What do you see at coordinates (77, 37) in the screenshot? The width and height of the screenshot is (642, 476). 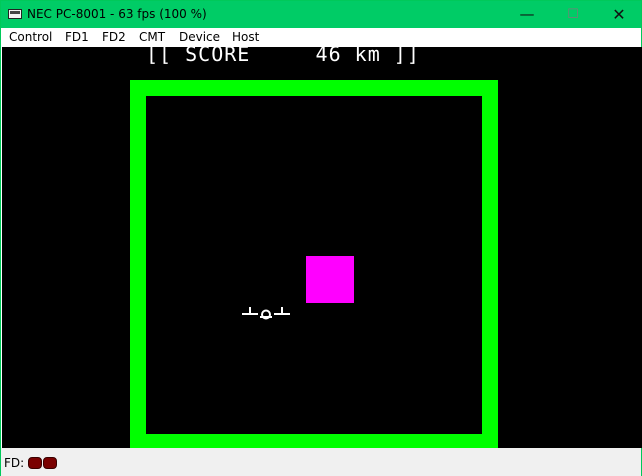 I see `menu-fd1: FD1` at bounding box center [77, 37].